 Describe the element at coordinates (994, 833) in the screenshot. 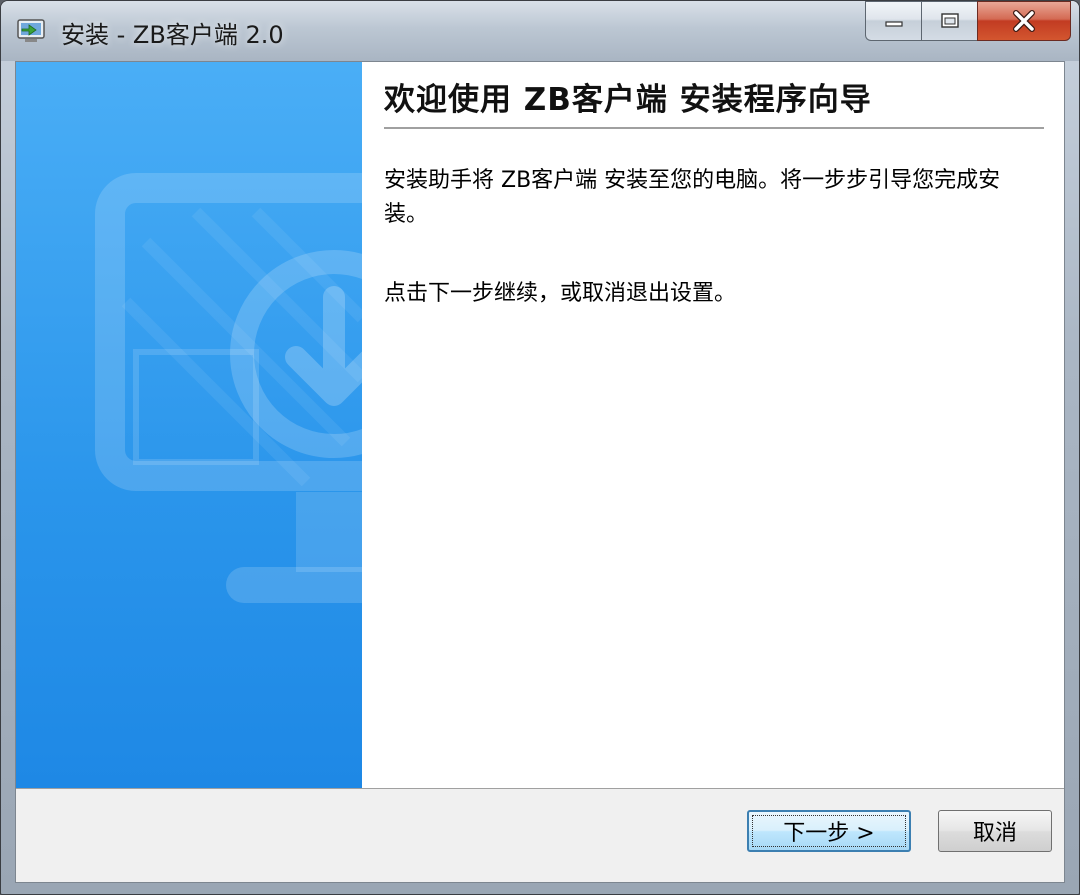

I see `cancel-button-label: 取消` at that location.